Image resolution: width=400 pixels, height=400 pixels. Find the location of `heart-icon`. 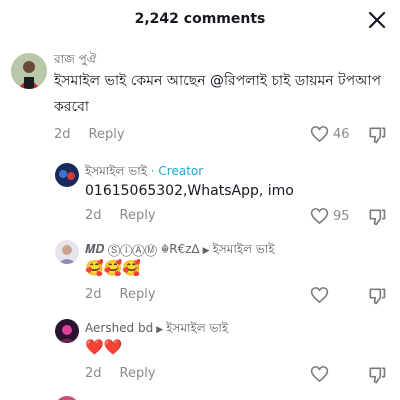

heart-icon is located at coordinates (319, 374).